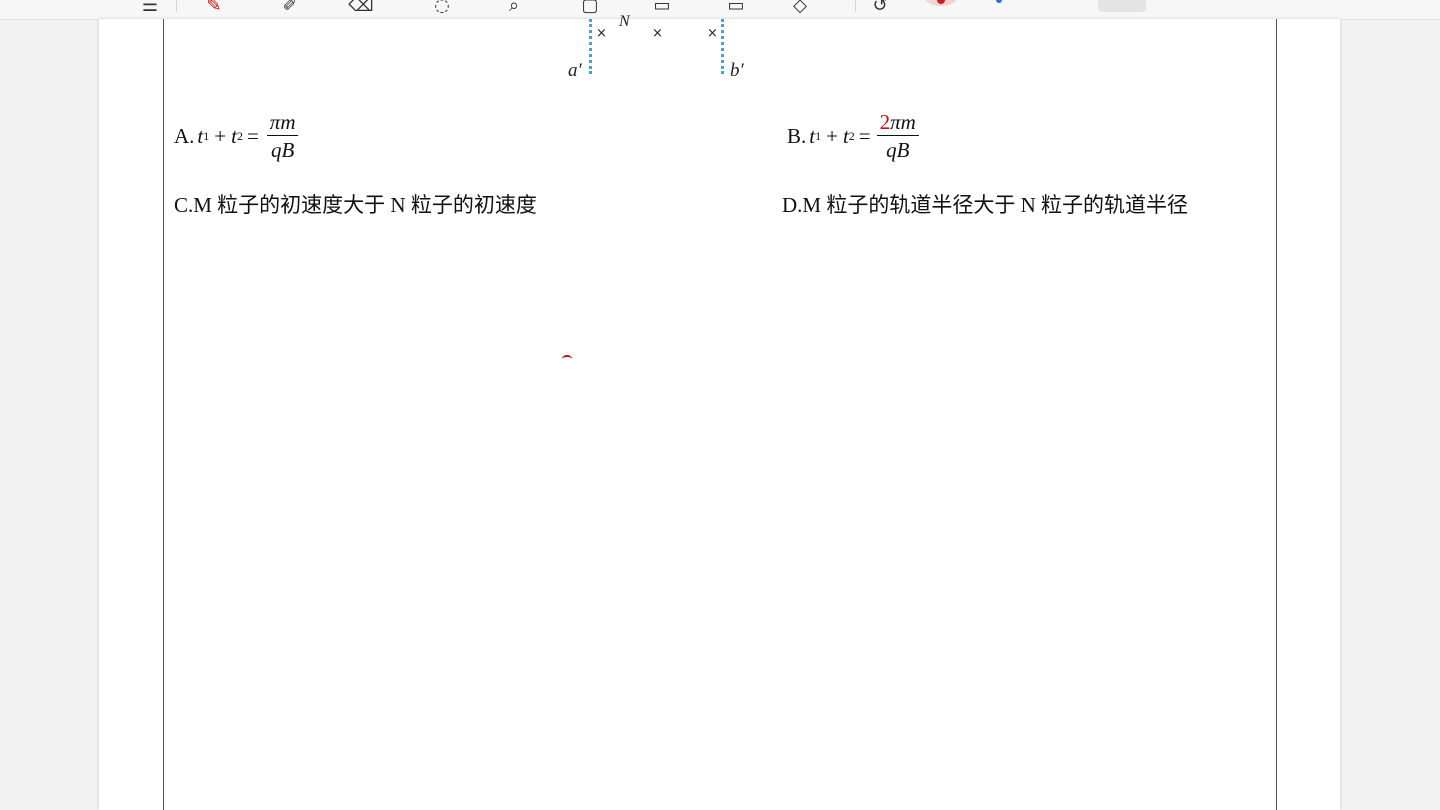 The height and width of the screenshot is (810, 1440). Describe the element at coordinates (361, 8) in the screenshot. I see `eraser-icon: ⌫` at that location.